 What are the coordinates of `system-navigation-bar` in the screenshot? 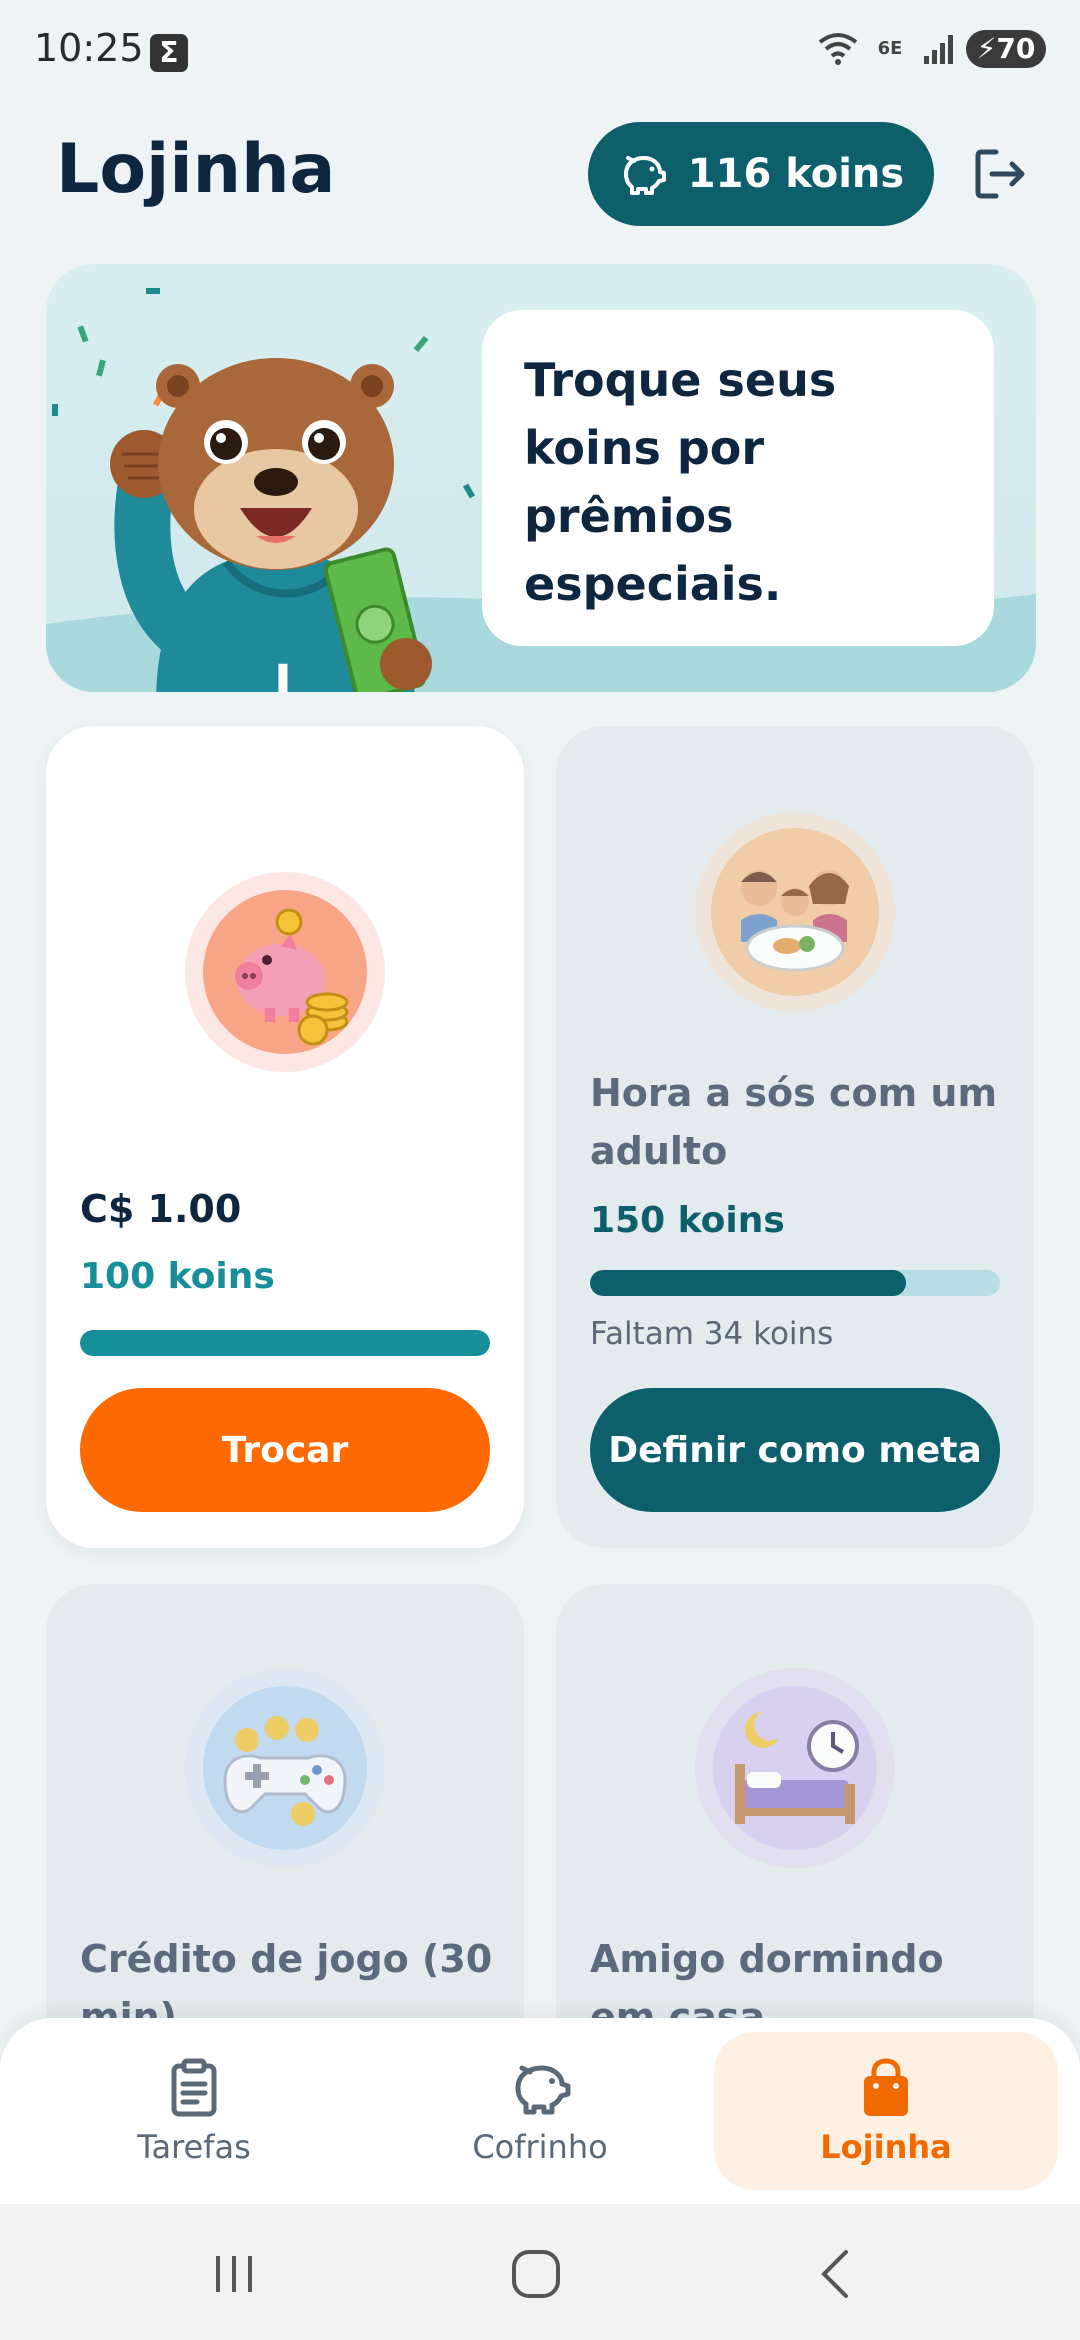 It's located at (540, 2272).